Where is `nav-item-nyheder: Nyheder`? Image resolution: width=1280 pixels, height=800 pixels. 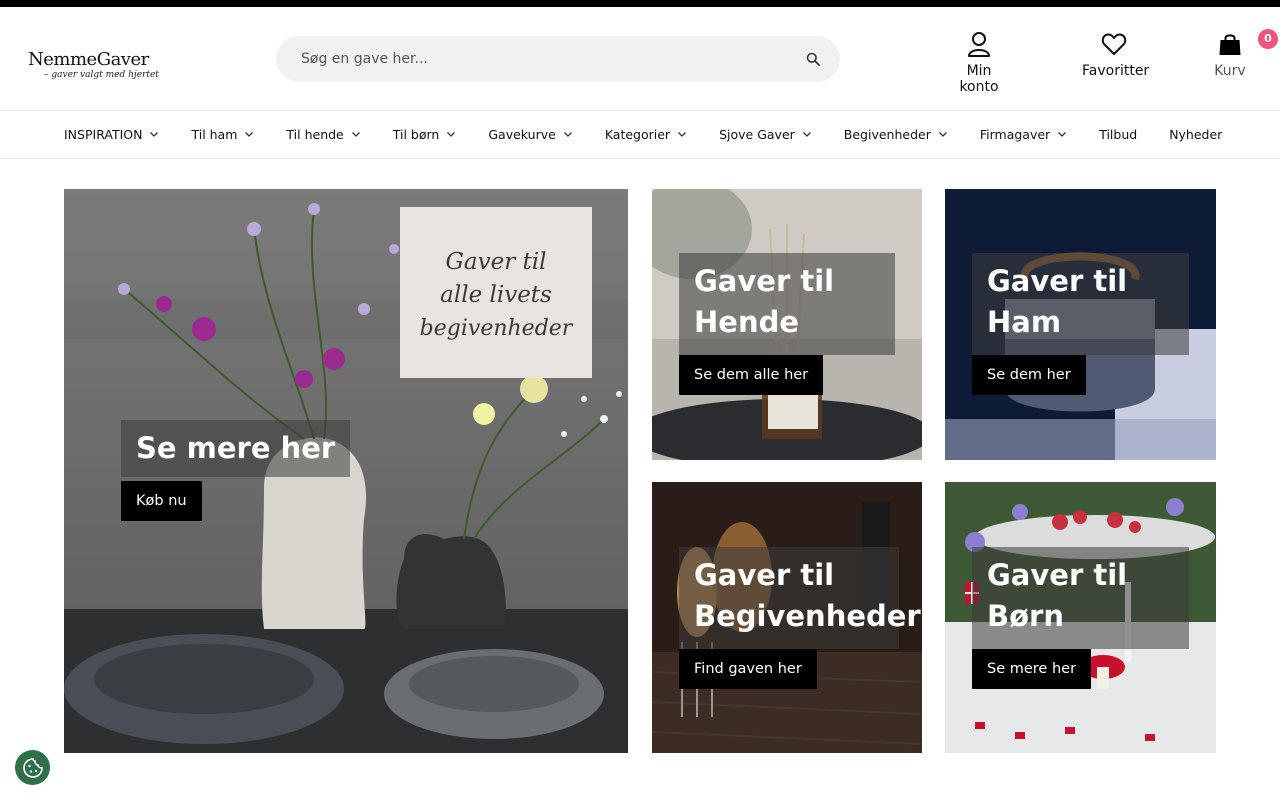 nav-item-nyheder: Nyheder is located at coordinates (1195, 134).